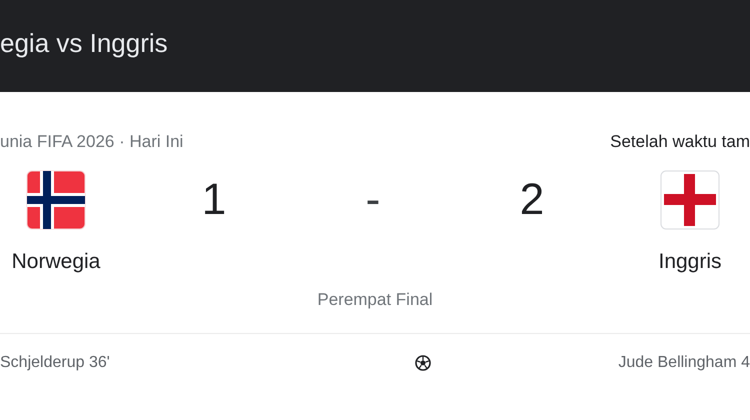  I want to click on competition-label: unia FIFA 2026 · Hari Ini, so click(92, 142).